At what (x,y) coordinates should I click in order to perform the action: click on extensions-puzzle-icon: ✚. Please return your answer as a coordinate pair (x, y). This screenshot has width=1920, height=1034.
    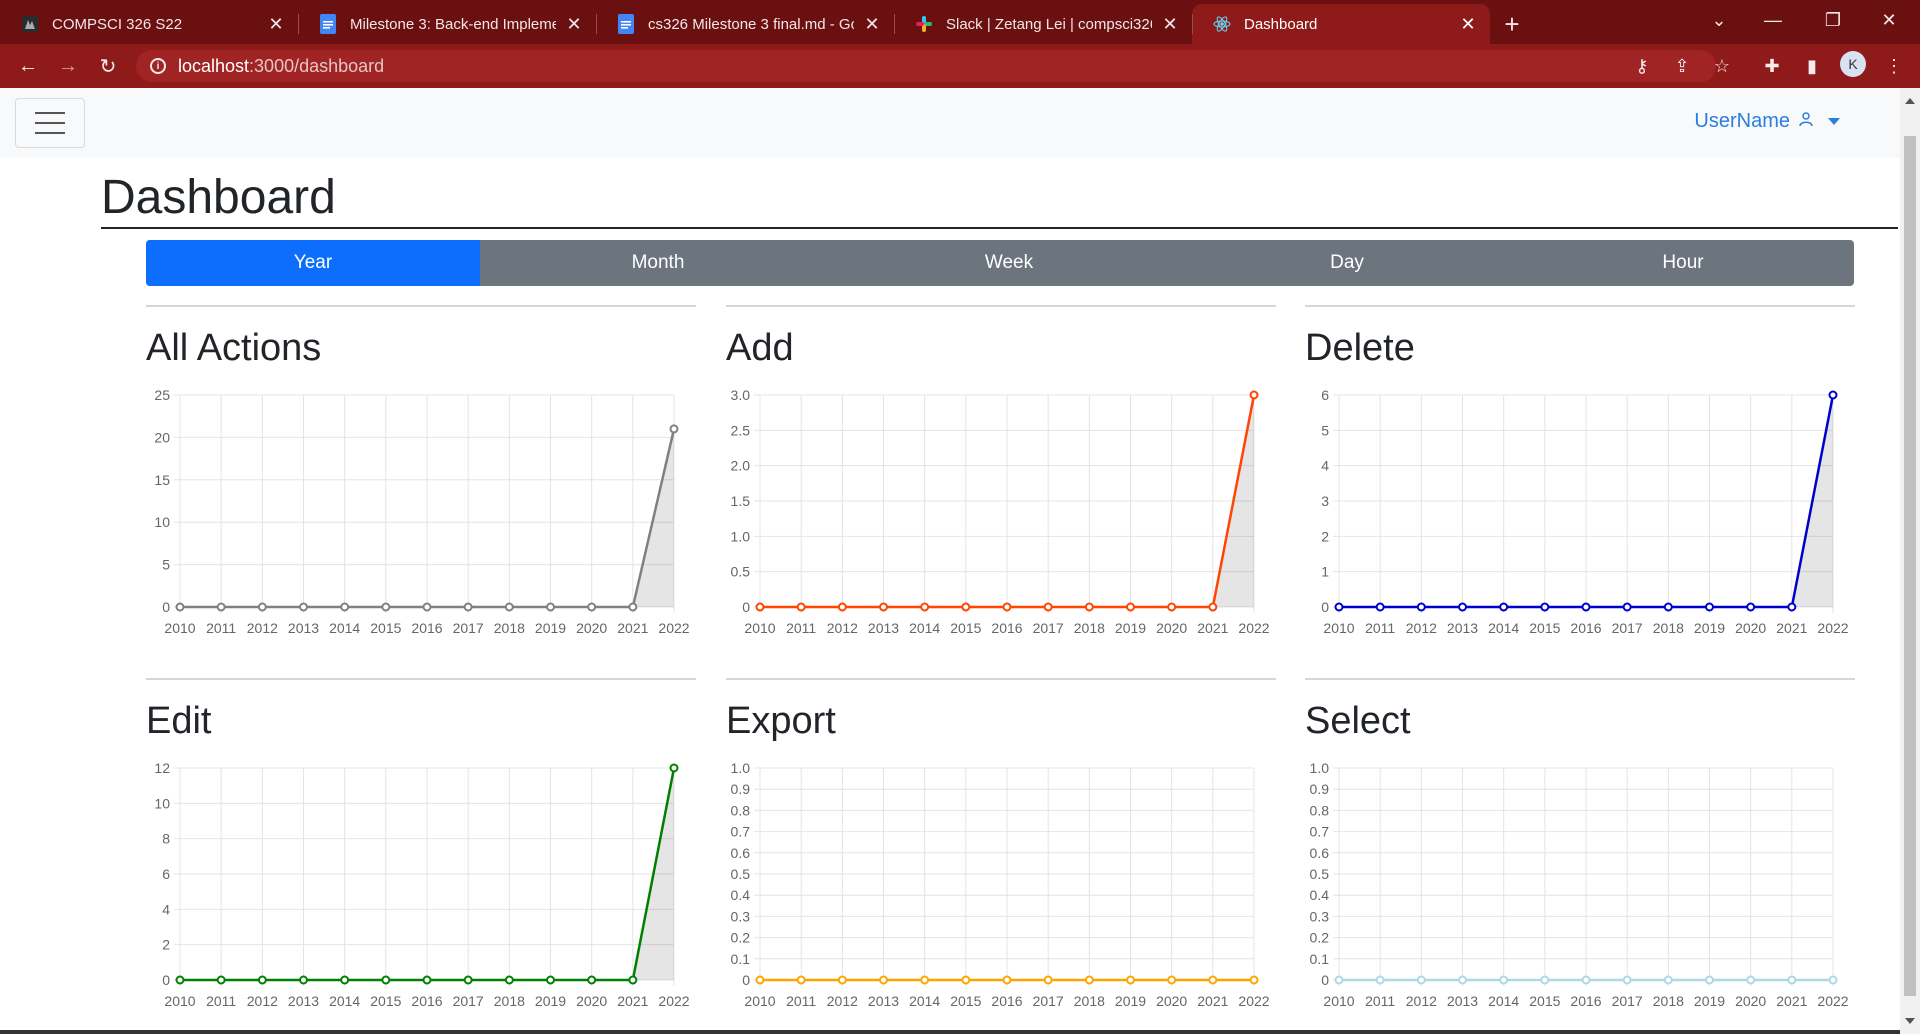
    Looking at the image, I should click on (1772, 66).